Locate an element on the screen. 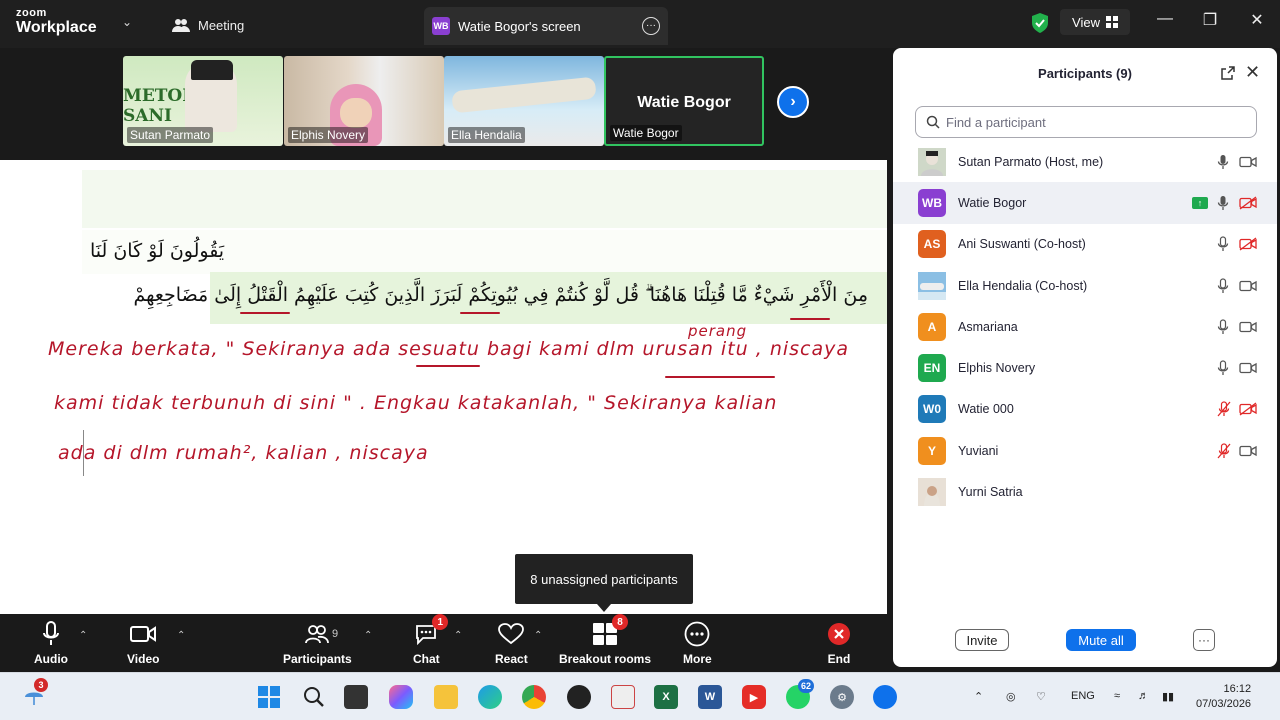 This screenshot has height=720, width=1280. start-windows-icon is located at coordinates (269, 697).